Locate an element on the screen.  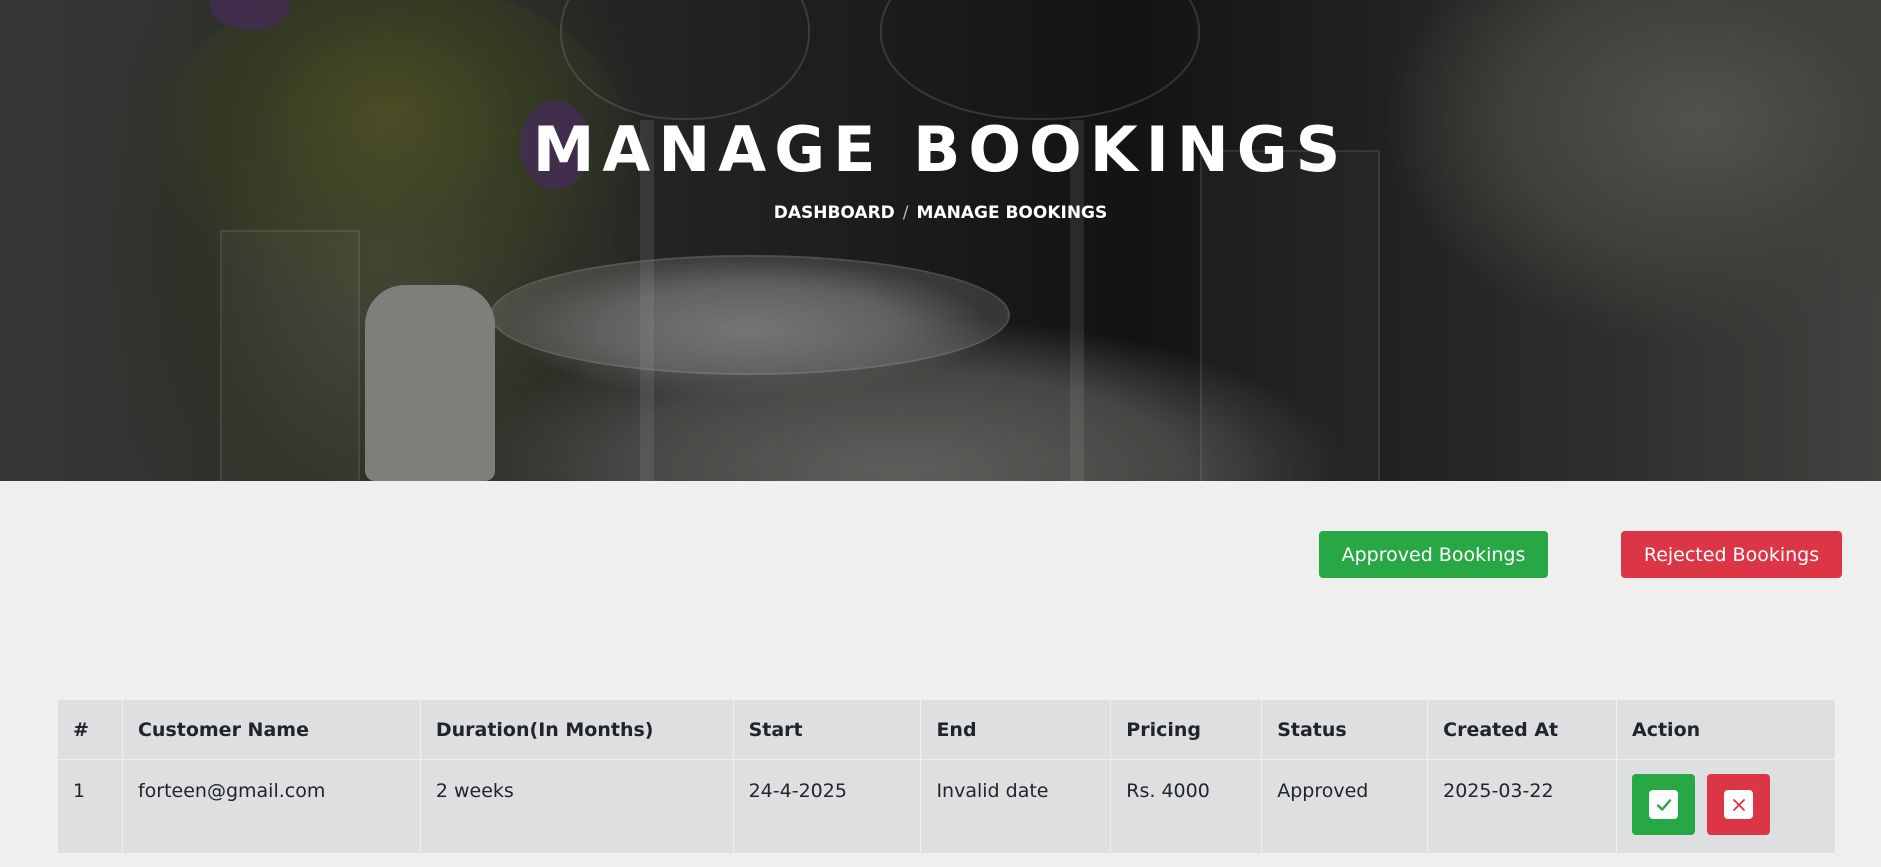
column-header-duration: Duration(In Months) is located at coordinates (576, 729).